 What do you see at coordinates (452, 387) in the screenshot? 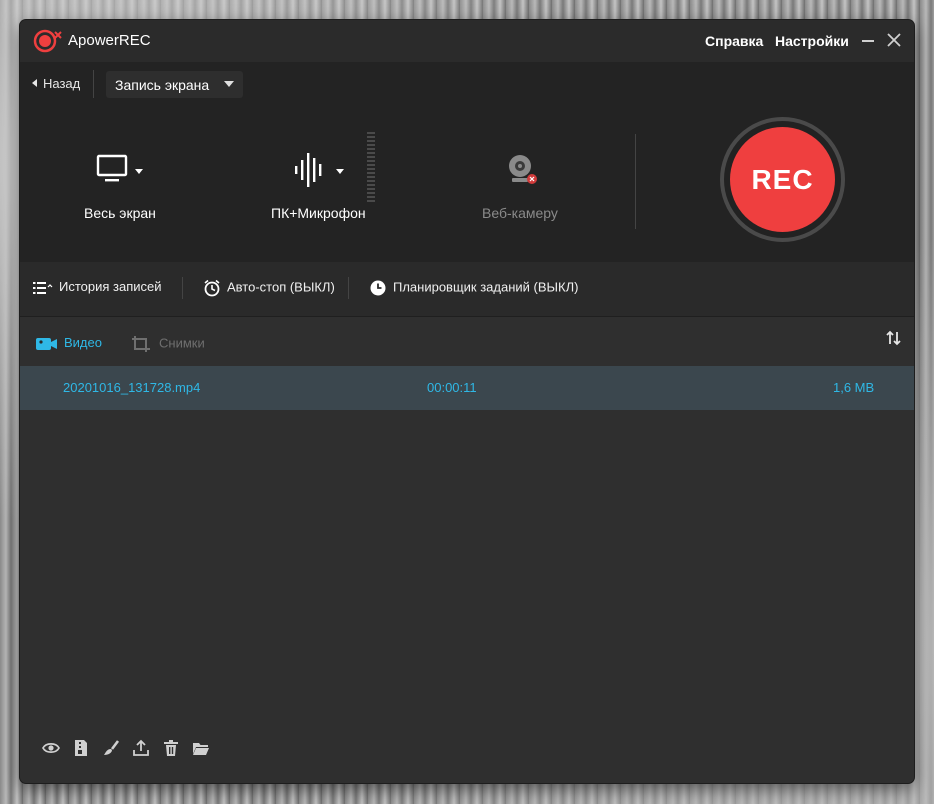
I see `file-duration: 00:00:11` at bounding box center [452, 387].